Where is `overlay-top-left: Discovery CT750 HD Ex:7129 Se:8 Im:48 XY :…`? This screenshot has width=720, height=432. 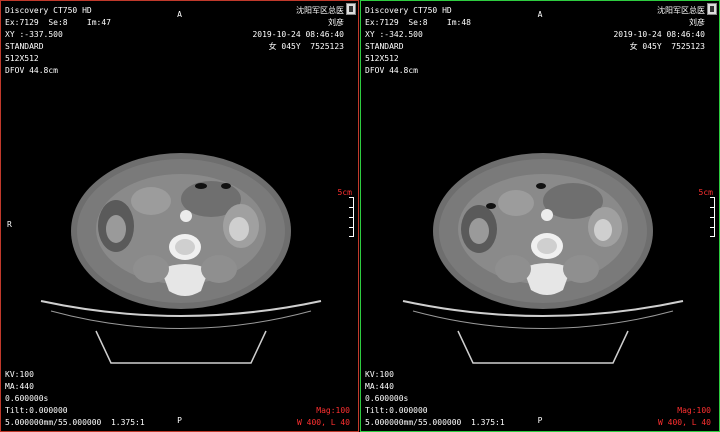 overlay-top-left: Discovery CT750 HD Ex:7129 Se:8 Im:48 XY :… is located at coordinates (418, 41).